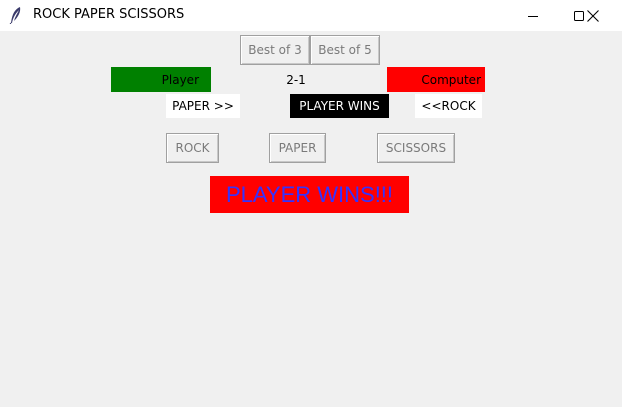 The image size is (622, 407). Describe the element at coordinates (339, 106) in the screenshot. I see `round-result-label: PLAYER WINS` at that location.